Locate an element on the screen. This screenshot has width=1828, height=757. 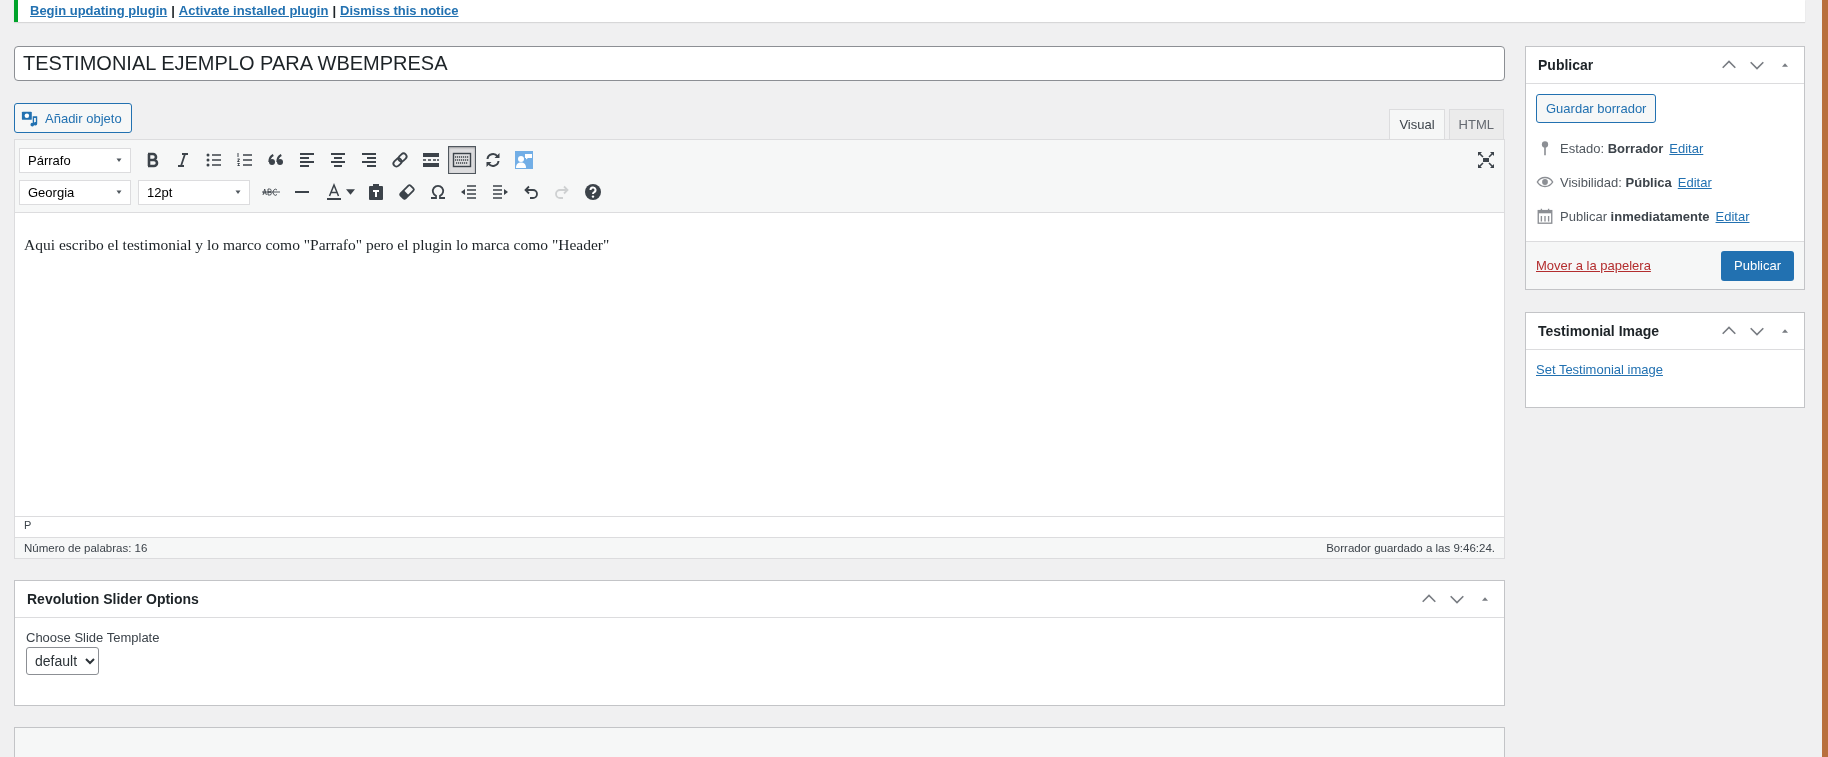
template-select: default is located at coordinates (62, 661).